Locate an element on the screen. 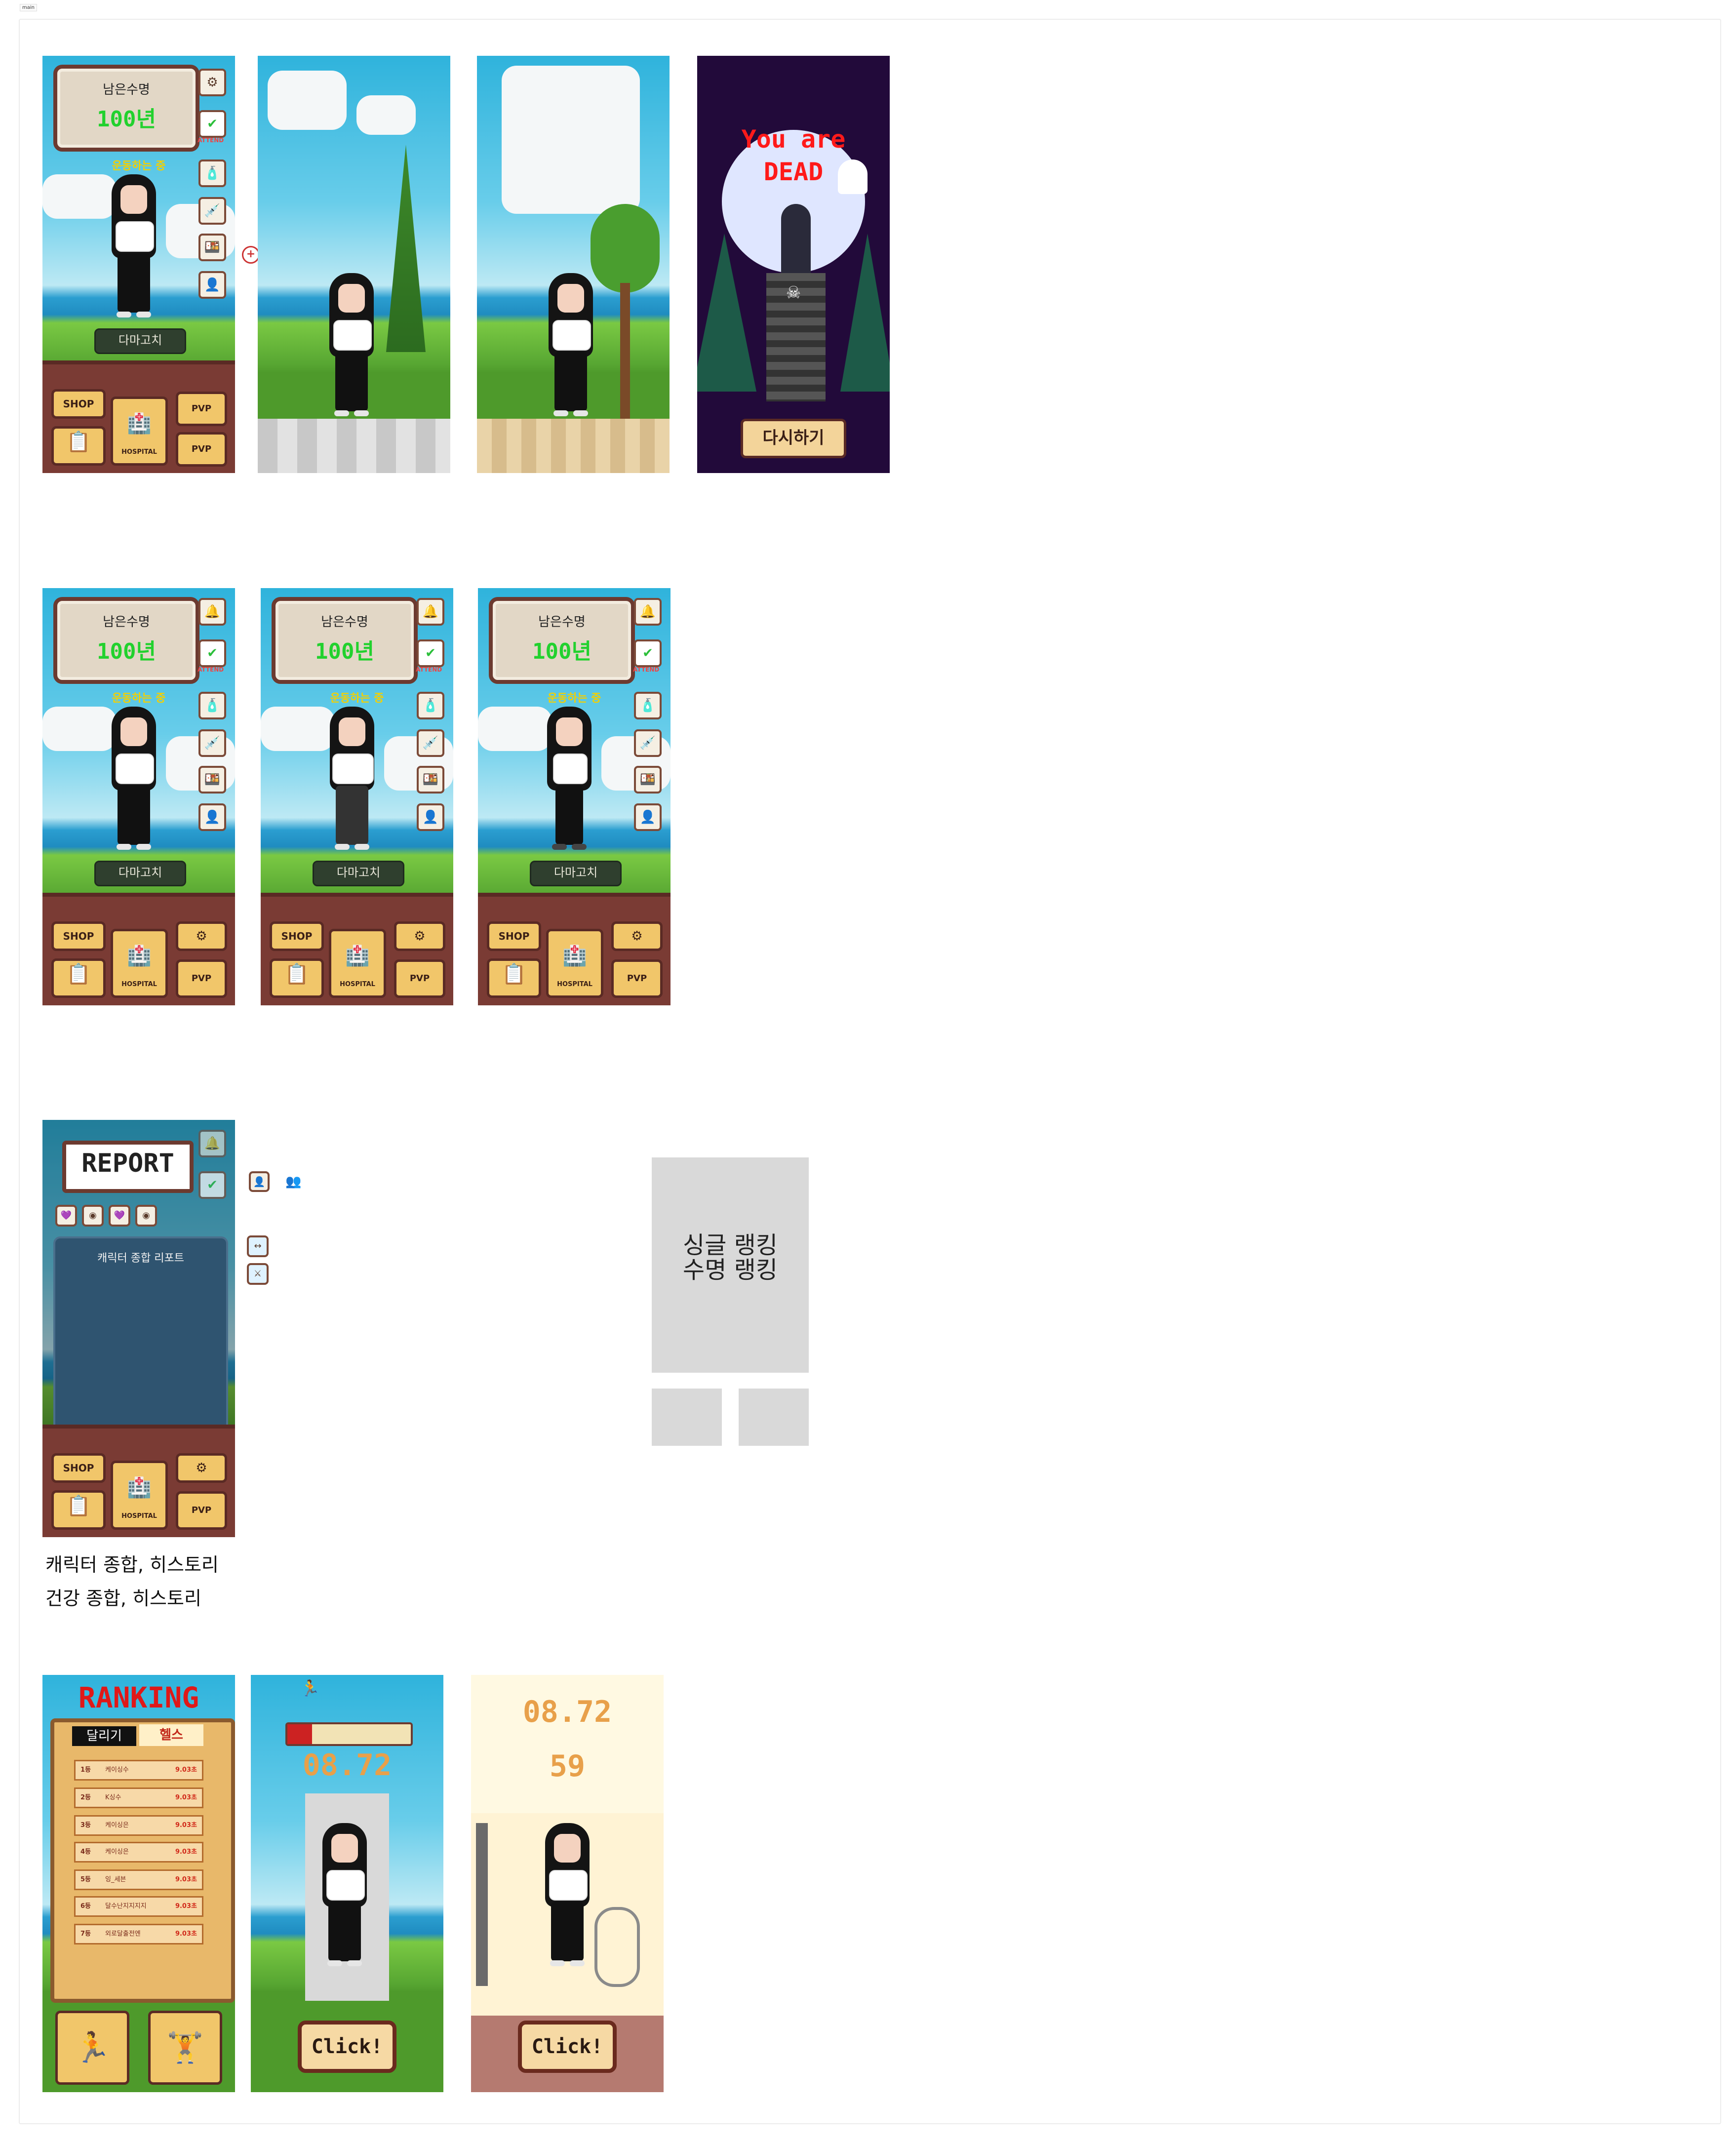  health-tab-icon: 💜 is located at coordinates (119, 1216).